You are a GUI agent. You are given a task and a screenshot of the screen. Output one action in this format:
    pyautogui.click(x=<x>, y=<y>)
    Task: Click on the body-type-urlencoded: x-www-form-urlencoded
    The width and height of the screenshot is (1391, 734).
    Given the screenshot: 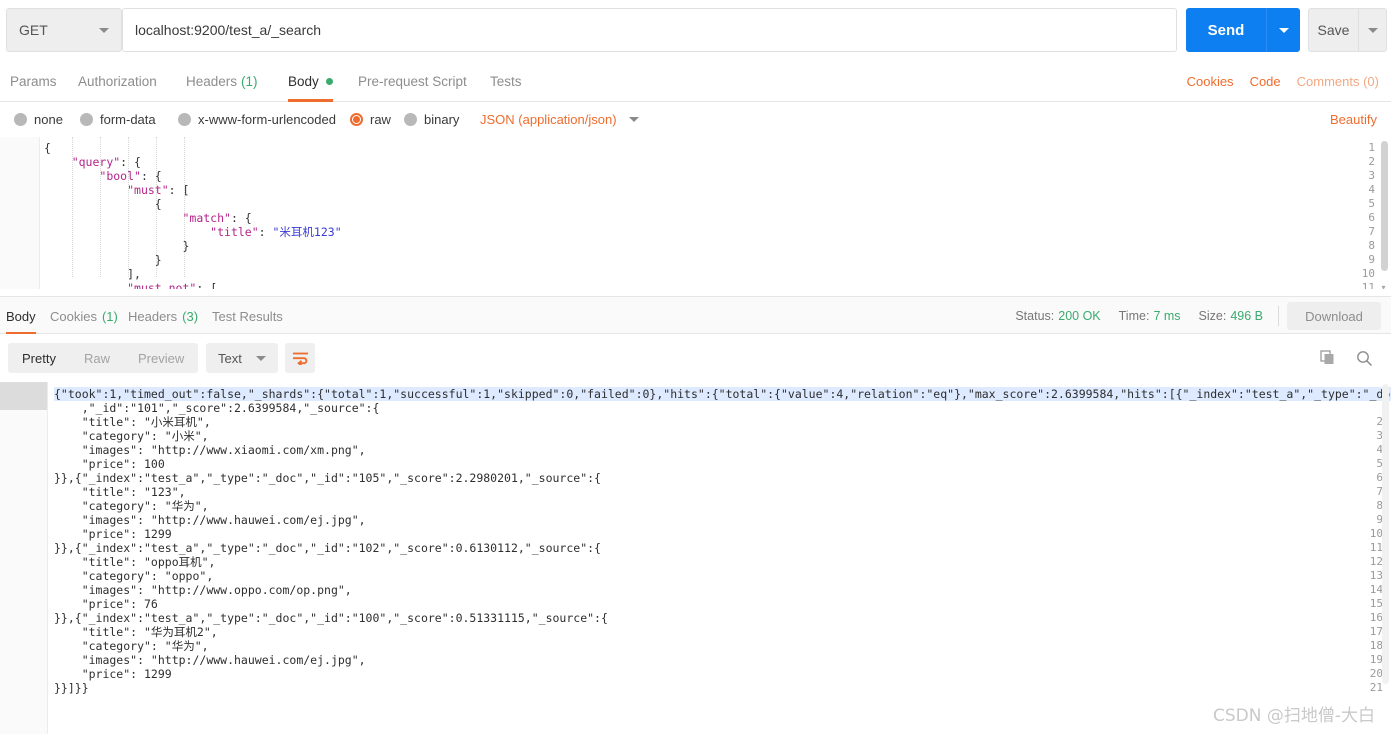 What is the action you would take?
    pyautogui.click(x=257, y=119)
    